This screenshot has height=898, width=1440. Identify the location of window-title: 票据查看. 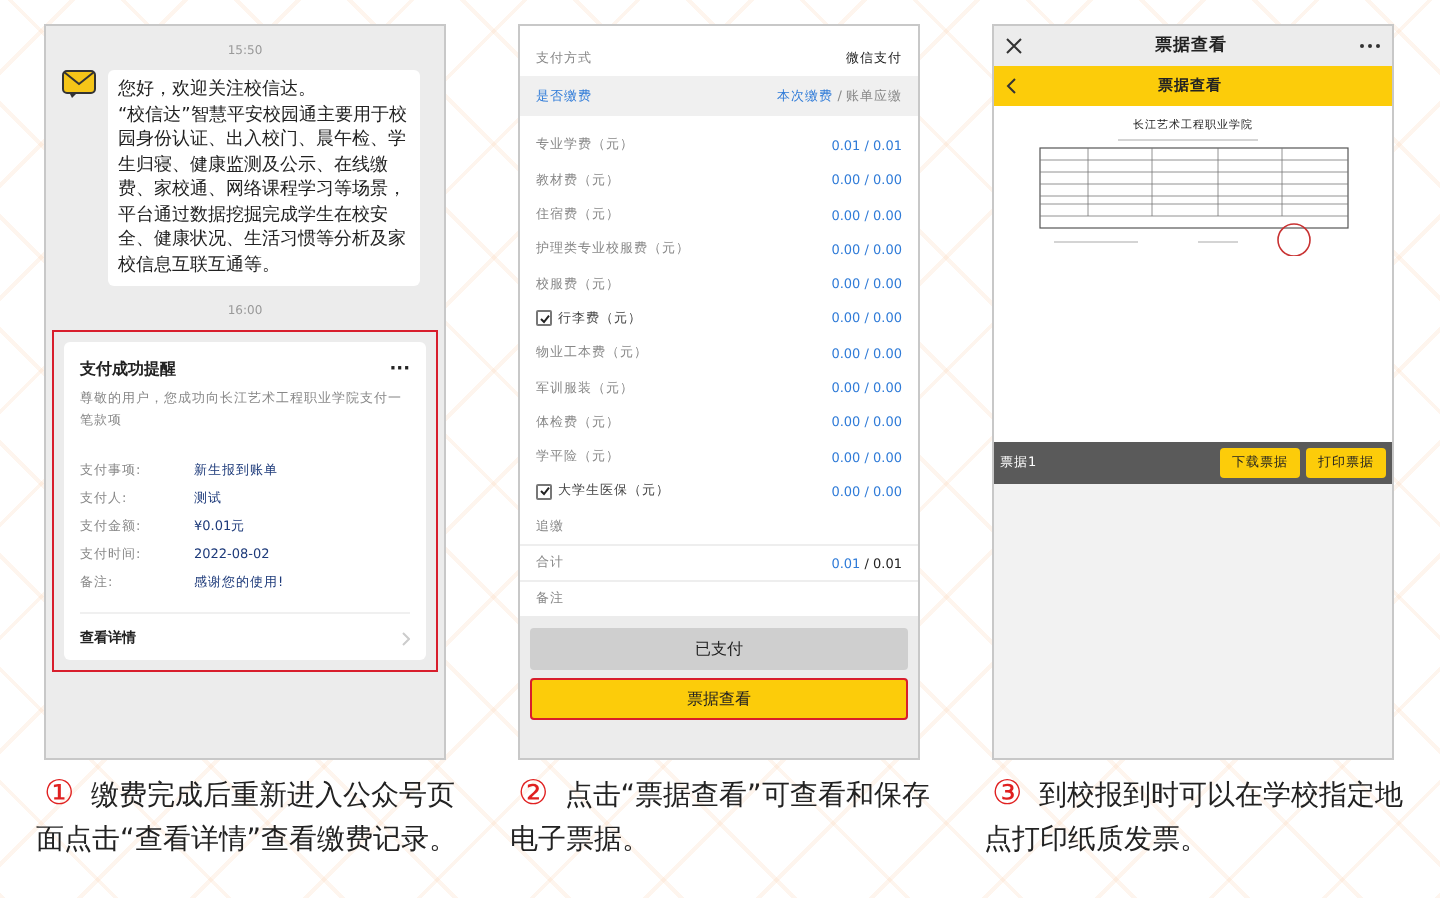
(1191, 46).